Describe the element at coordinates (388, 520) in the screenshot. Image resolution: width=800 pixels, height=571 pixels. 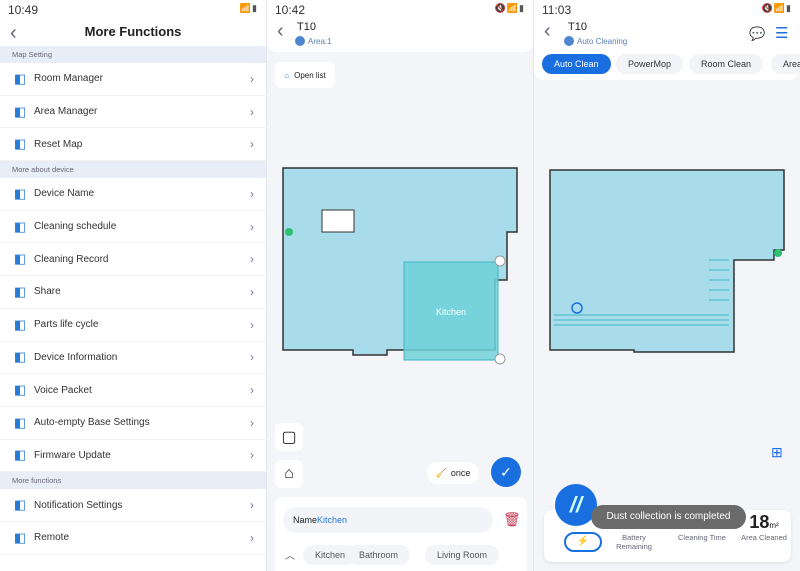
I see `name-field: NameKitchen` at that location.